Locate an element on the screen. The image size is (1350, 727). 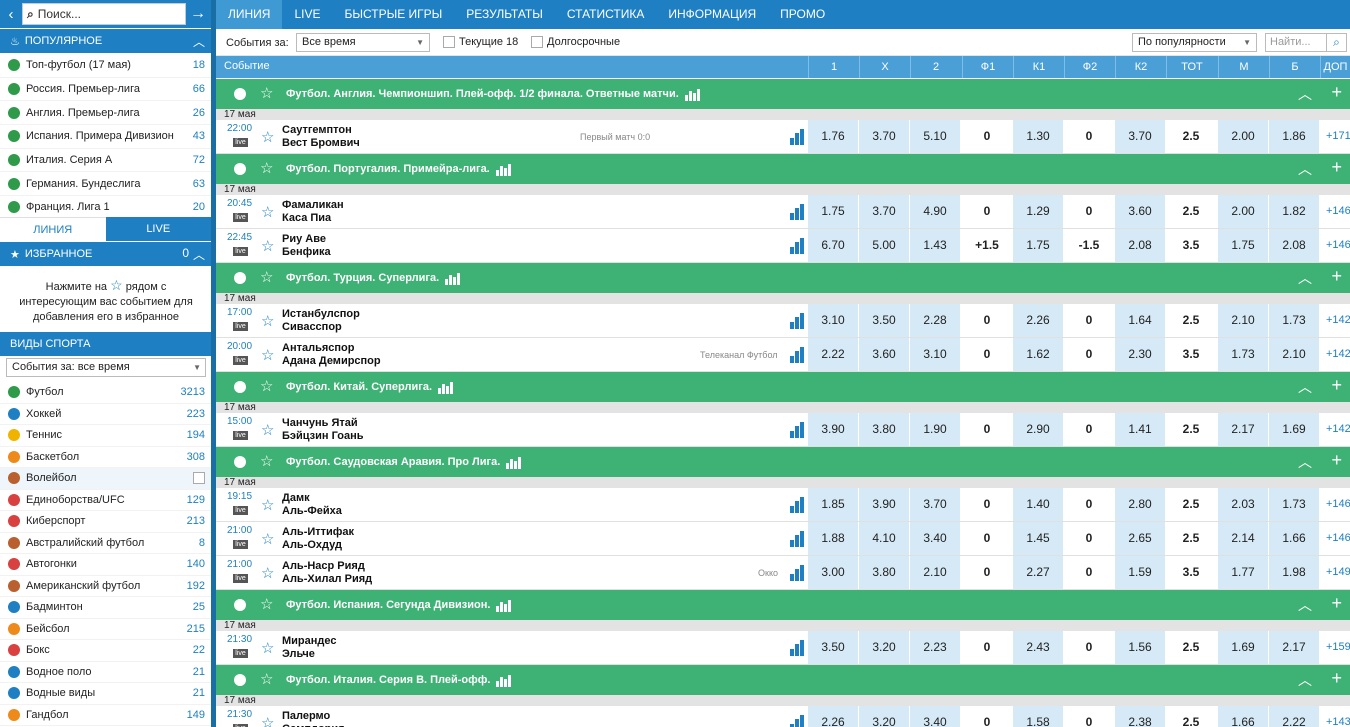
odds-cell: 2.08 is located at coordinates (1294, 245).